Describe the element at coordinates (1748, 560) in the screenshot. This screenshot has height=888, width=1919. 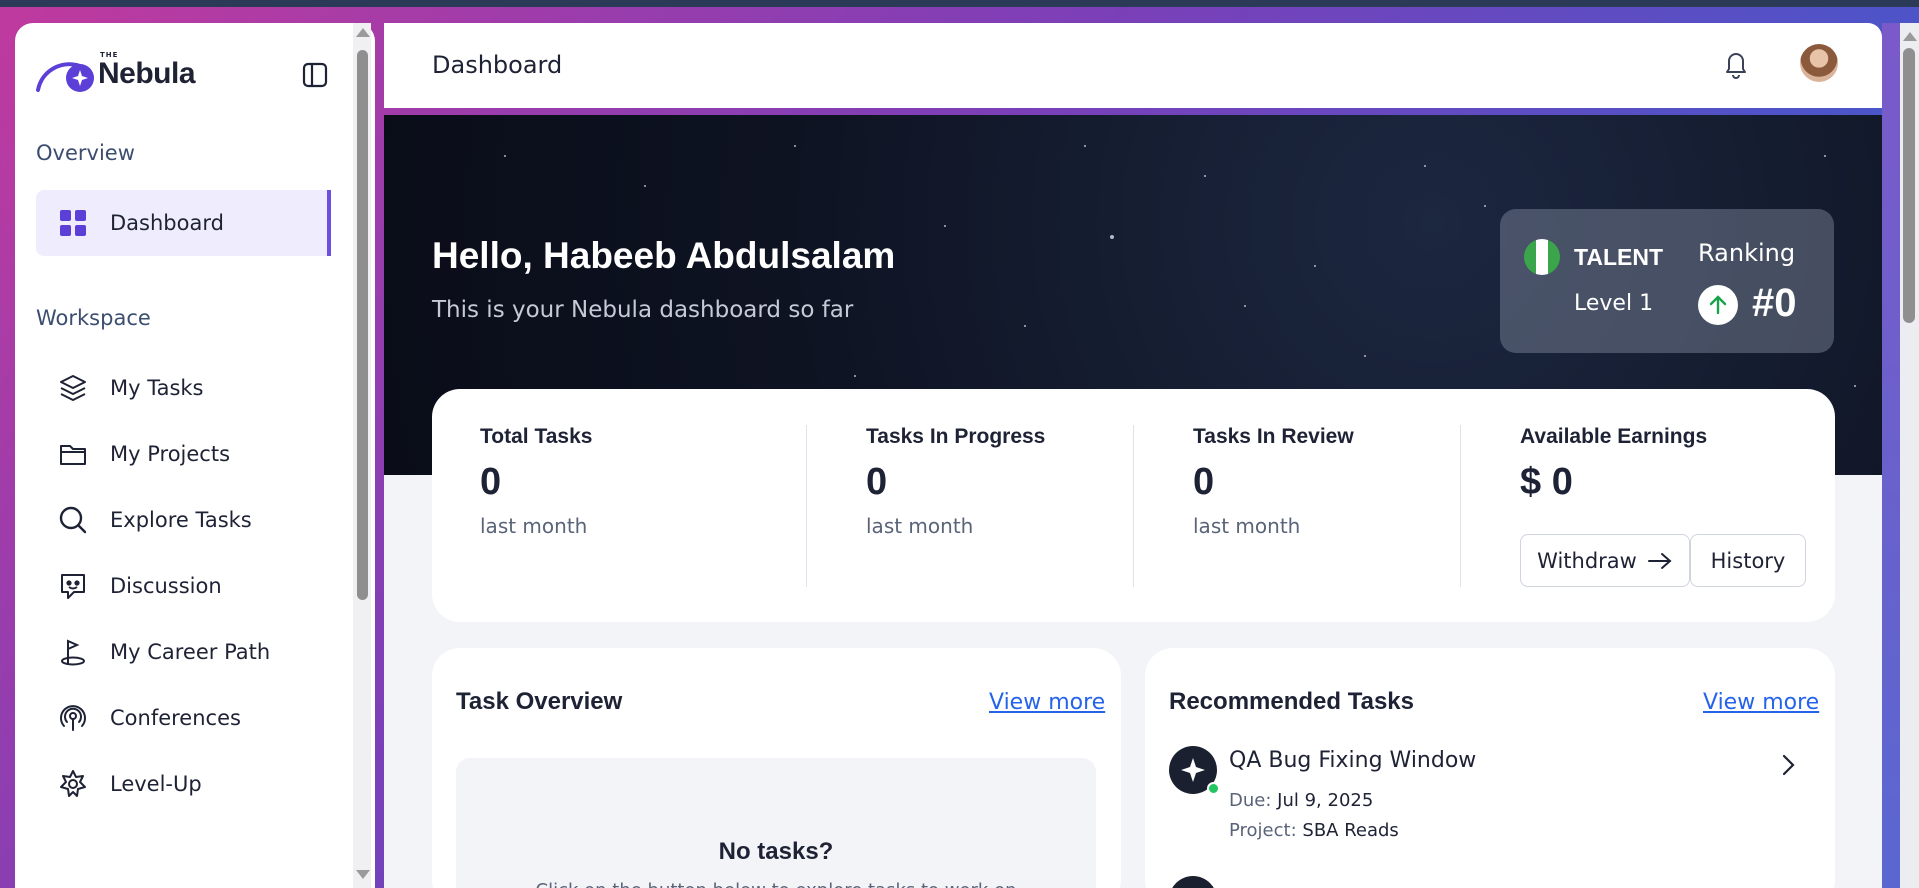
I see `history-button: History` at that location.